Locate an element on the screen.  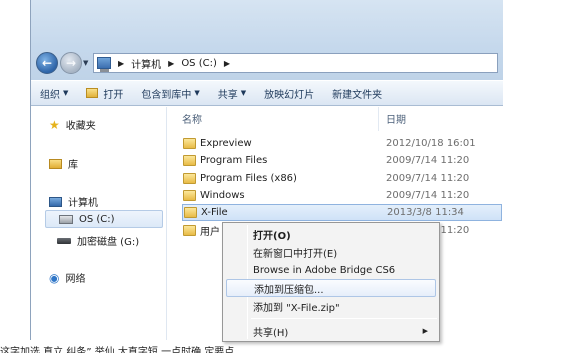
command-bar: 组织 ▼ 打开 包含到库中 ▼ 共享 ▼ 放映幻灯片 新建文件夹 is located at coordinates (267, 93).